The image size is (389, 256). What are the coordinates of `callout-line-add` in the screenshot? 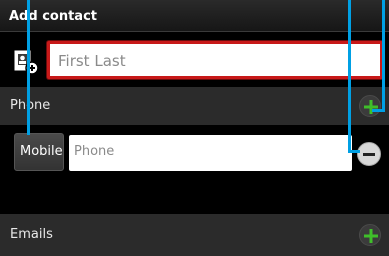 It's located at (383, 56).